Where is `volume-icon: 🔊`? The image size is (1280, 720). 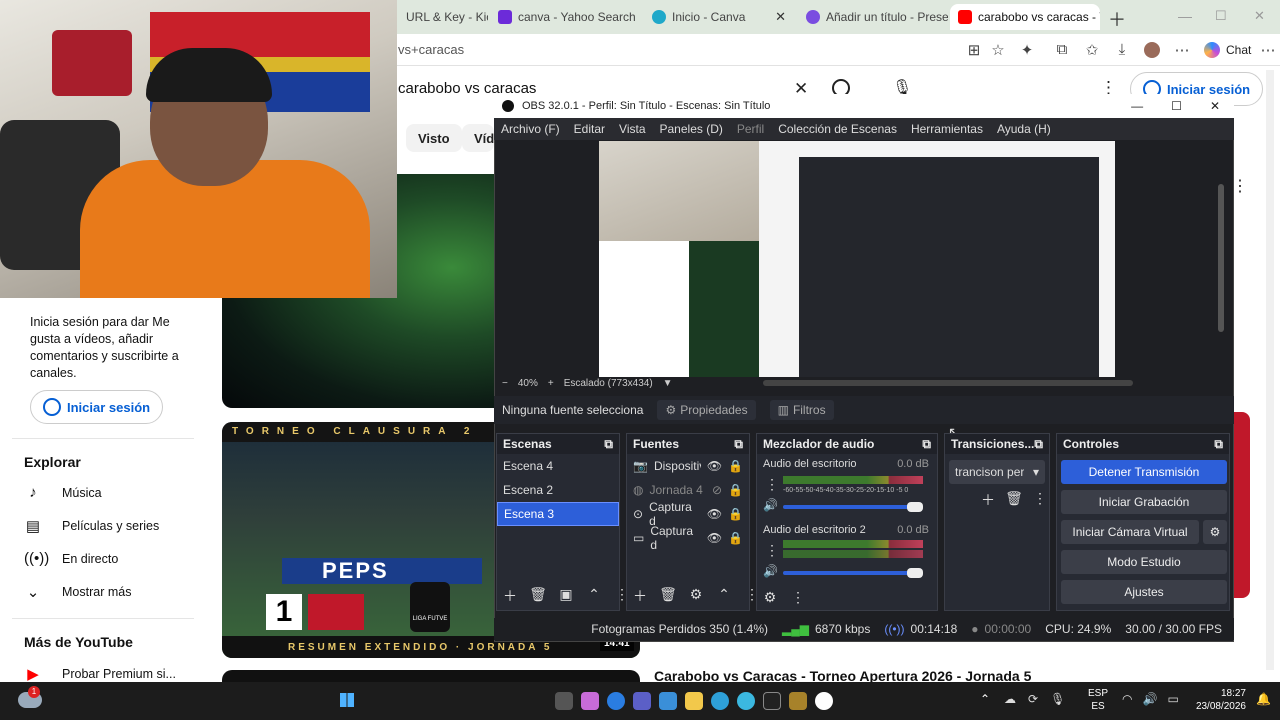 volume-icon: 🔊 is located at coordinates (1149, 699).